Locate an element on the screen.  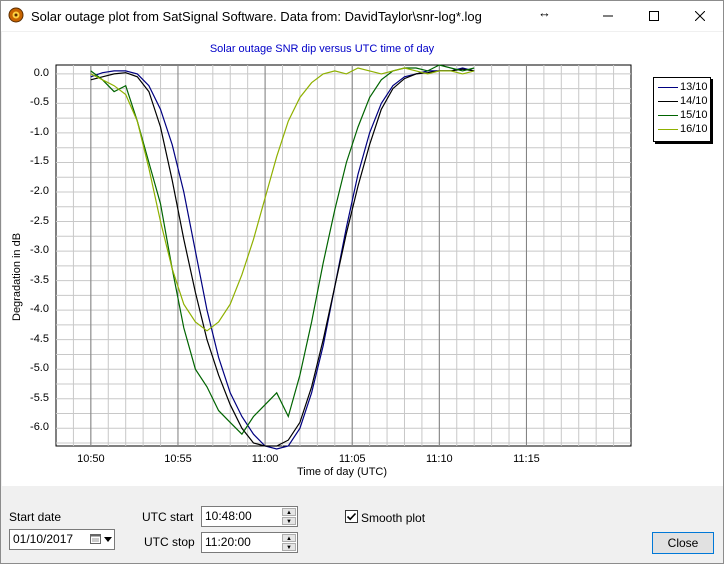
utc-stop-spinner: ▲ ▼ is located at coordinates (289, 543).